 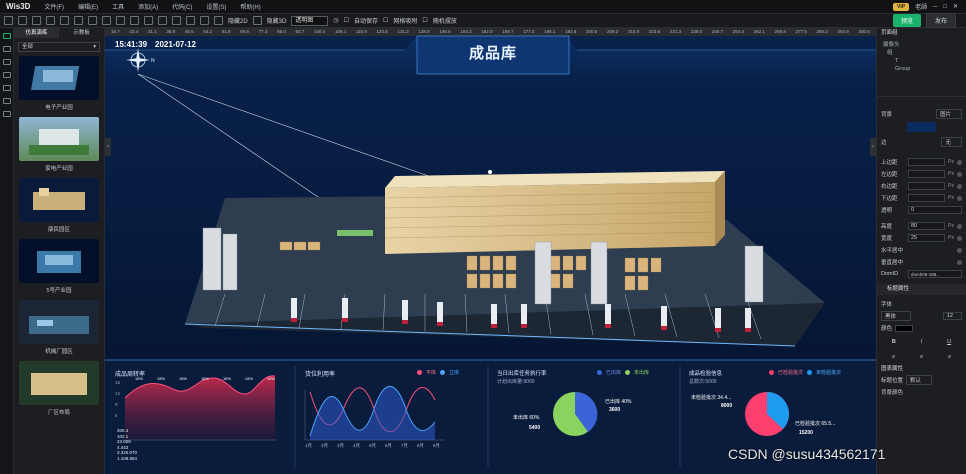 What do you see at coordinates (346, 20) in the screenshot?
I see `autosave-checkbox: ☐` at bounding box center [346, 20].